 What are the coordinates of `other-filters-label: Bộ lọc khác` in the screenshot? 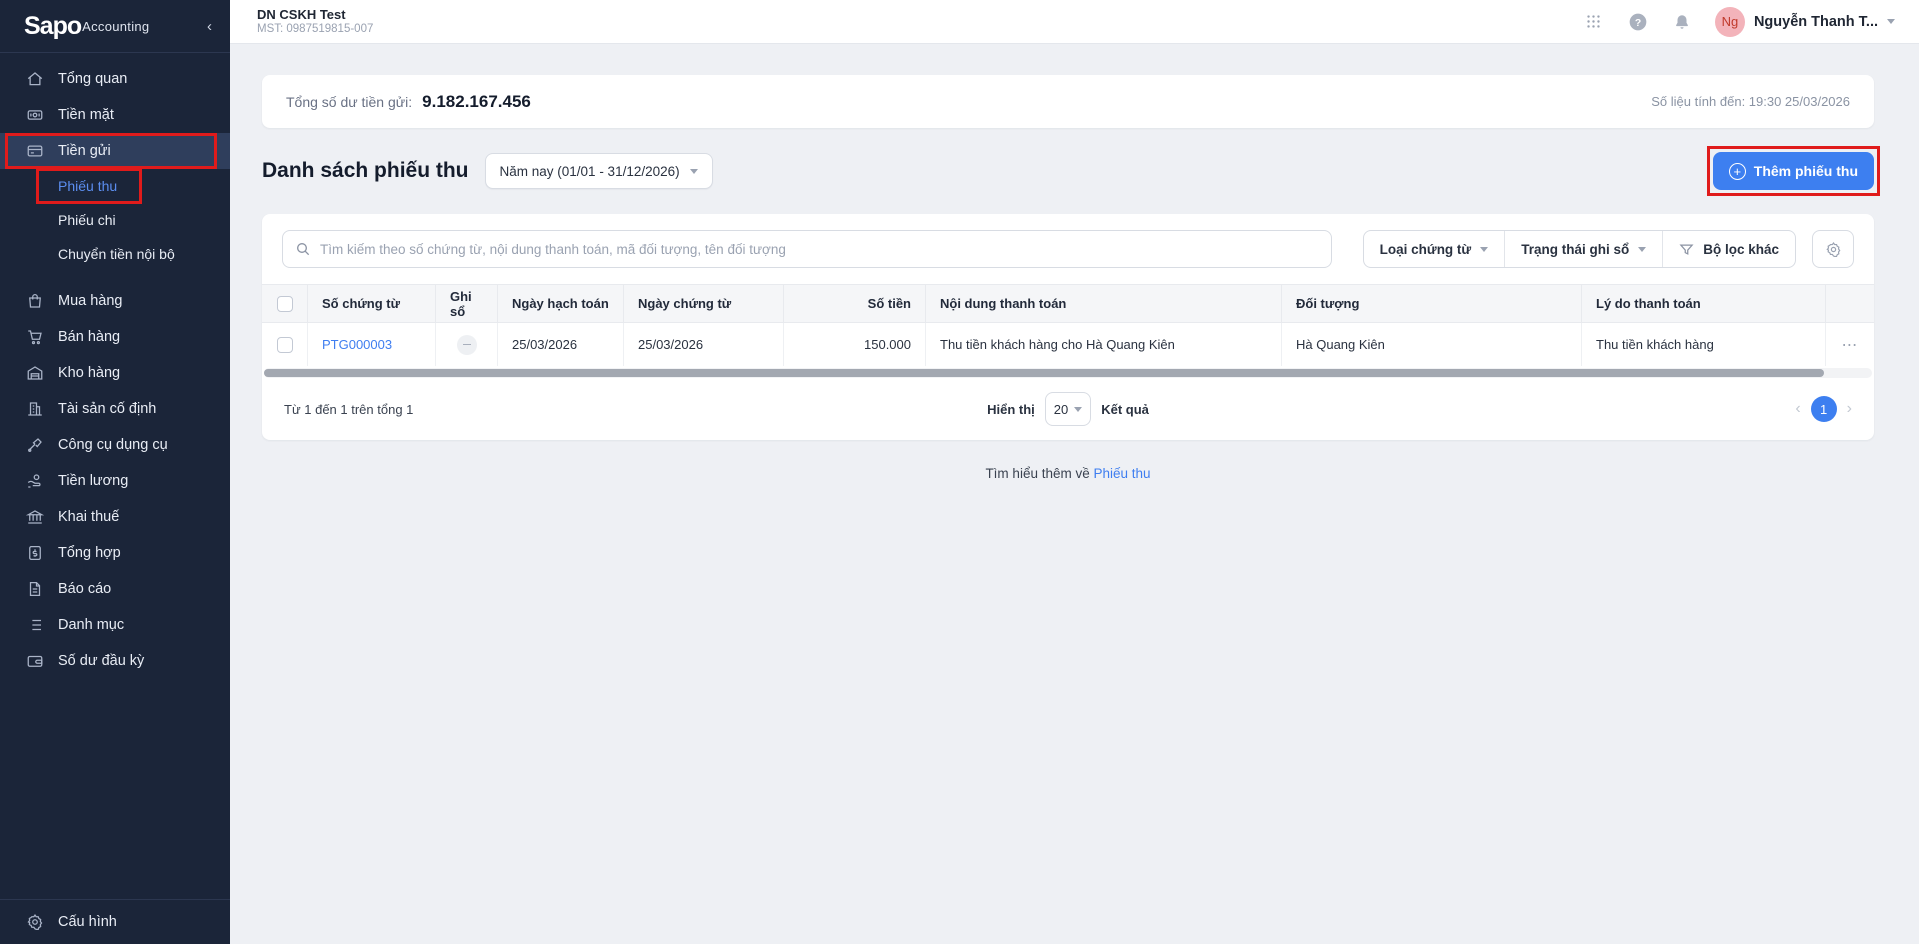 It's located at (1741, 249).